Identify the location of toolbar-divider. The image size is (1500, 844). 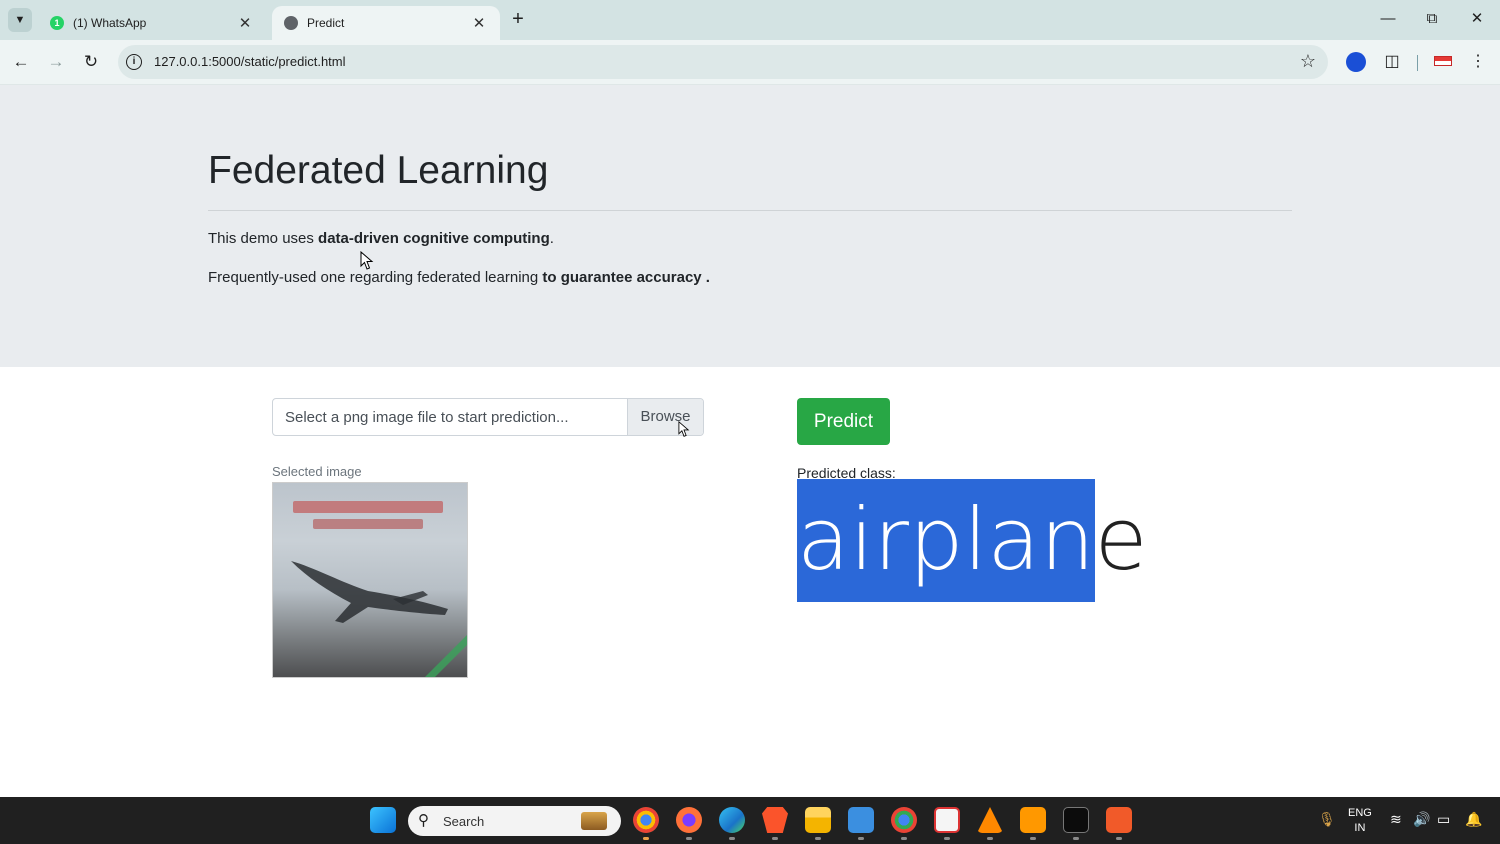
(1417, 63).